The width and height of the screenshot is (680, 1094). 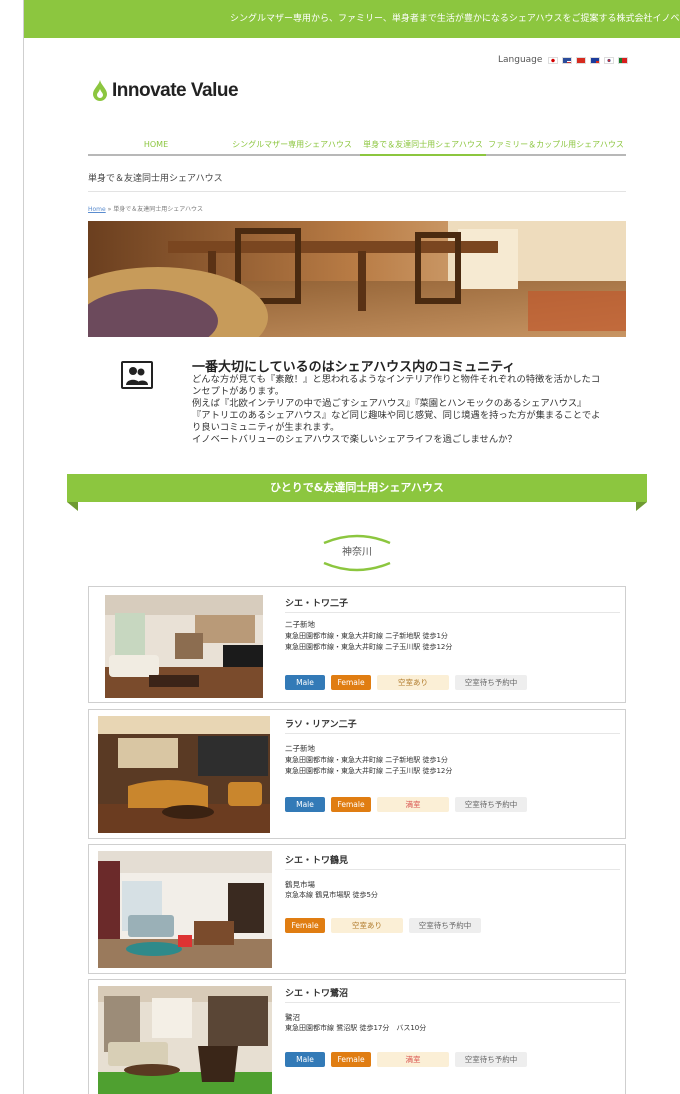 I want to click on tag-row: Male Female 空室あり 空室待ち予約中, so click(x=406, y=682).